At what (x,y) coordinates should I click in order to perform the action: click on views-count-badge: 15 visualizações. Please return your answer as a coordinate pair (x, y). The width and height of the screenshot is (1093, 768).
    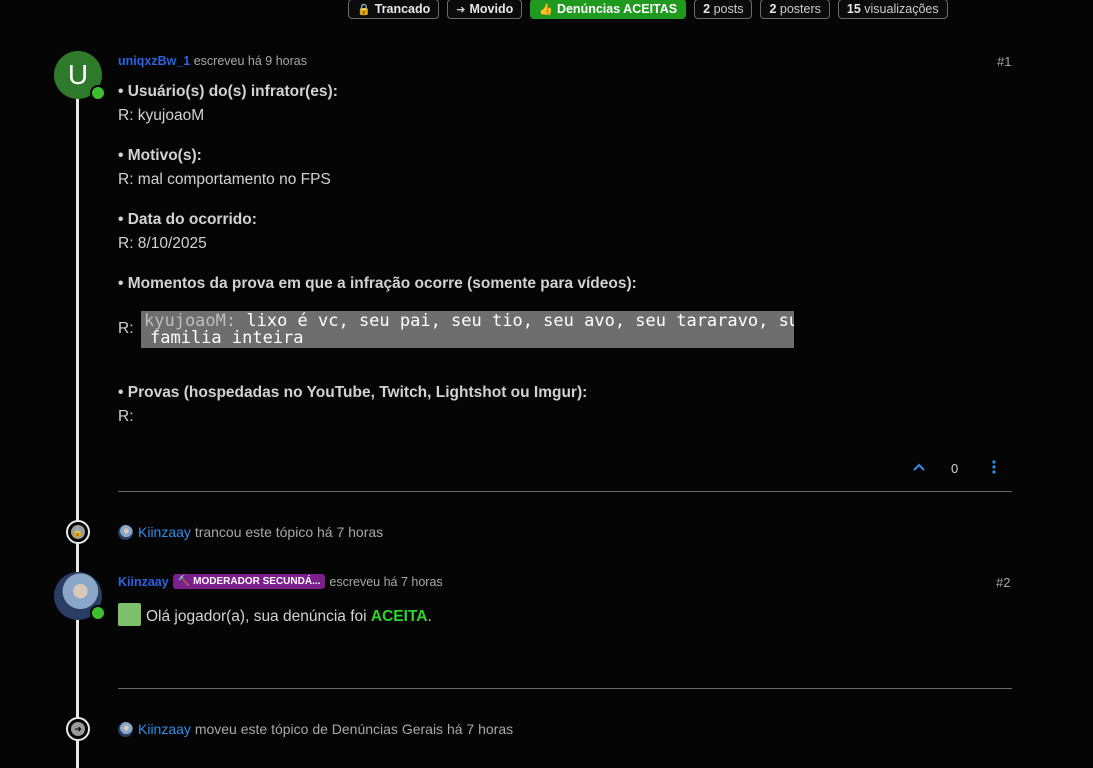
    Looking at the image, I should click on (892, 9).